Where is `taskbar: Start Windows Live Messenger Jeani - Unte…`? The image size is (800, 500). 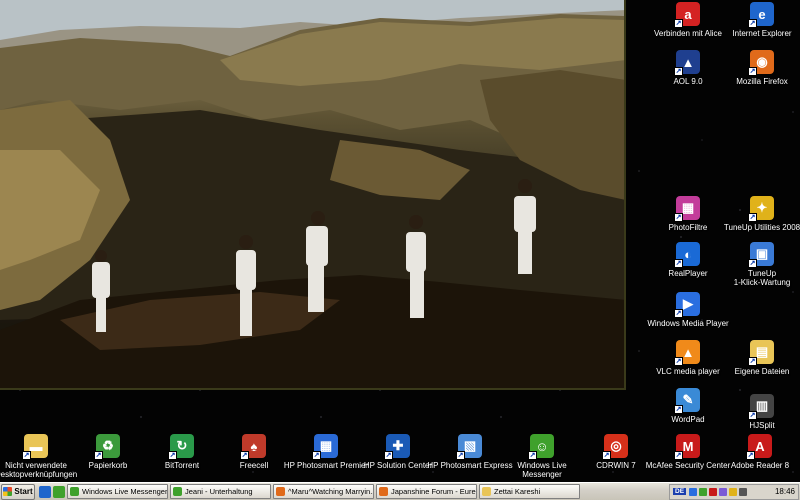
taskbar: Start Windows Live Messenger Jeani - Unte… is located at coordinates (400, 491).